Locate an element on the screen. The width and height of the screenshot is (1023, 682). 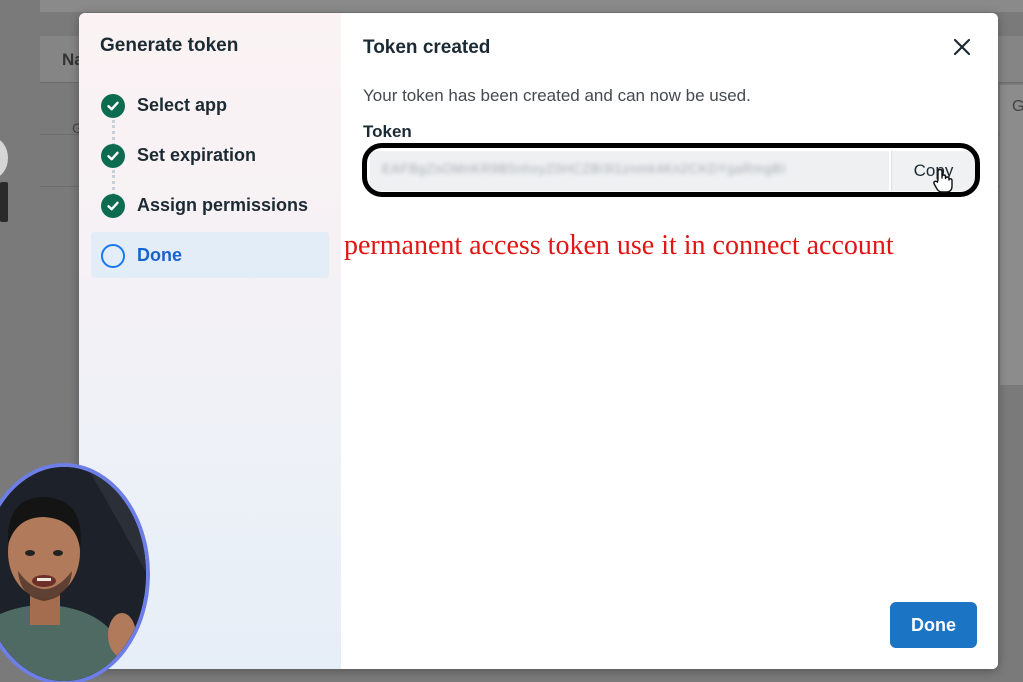
hand-cursor-icon is located at coordinates (943, 180).